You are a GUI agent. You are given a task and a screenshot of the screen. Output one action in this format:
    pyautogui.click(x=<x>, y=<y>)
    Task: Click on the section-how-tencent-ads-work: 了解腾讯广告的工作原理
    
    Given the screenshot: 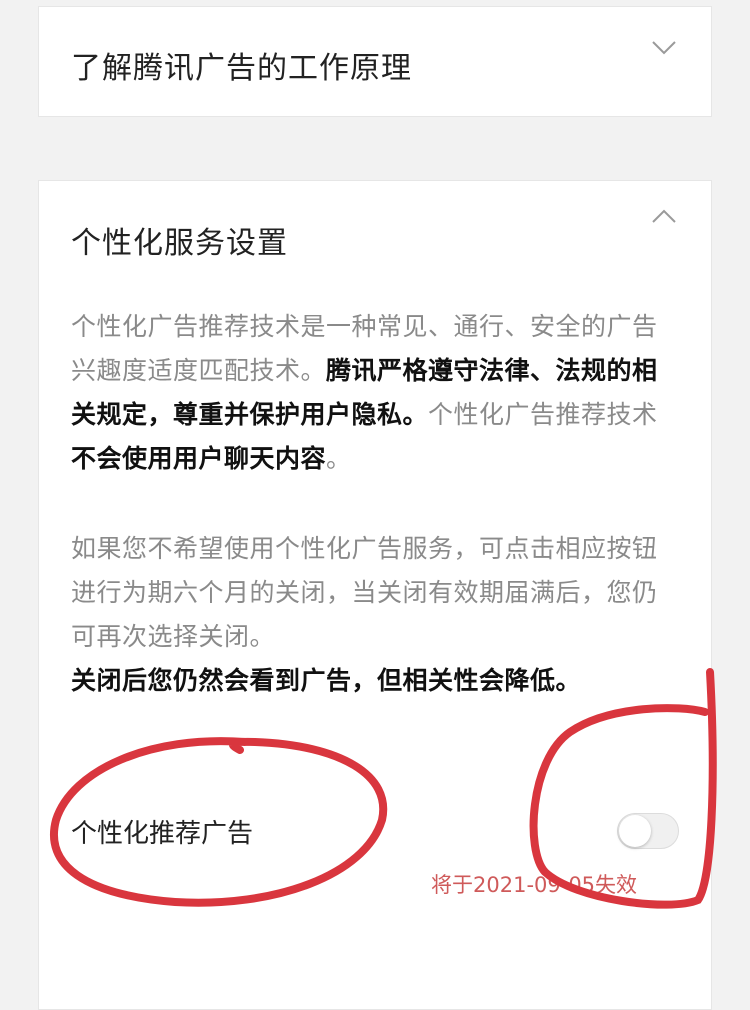 What is the action you would take?
    pyautogui.click(x=375, y=61)
    